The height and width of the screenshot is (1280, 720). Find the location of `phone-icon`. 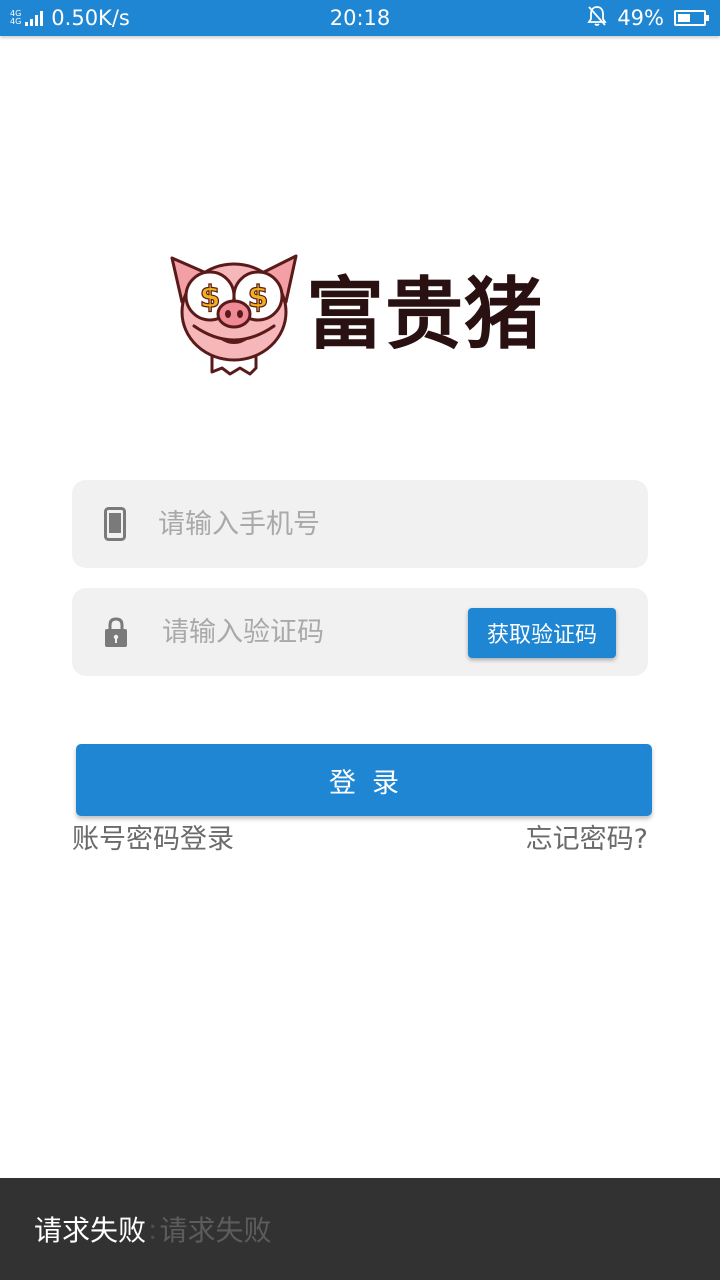

phone-icon is located at coordinates (115, 524).